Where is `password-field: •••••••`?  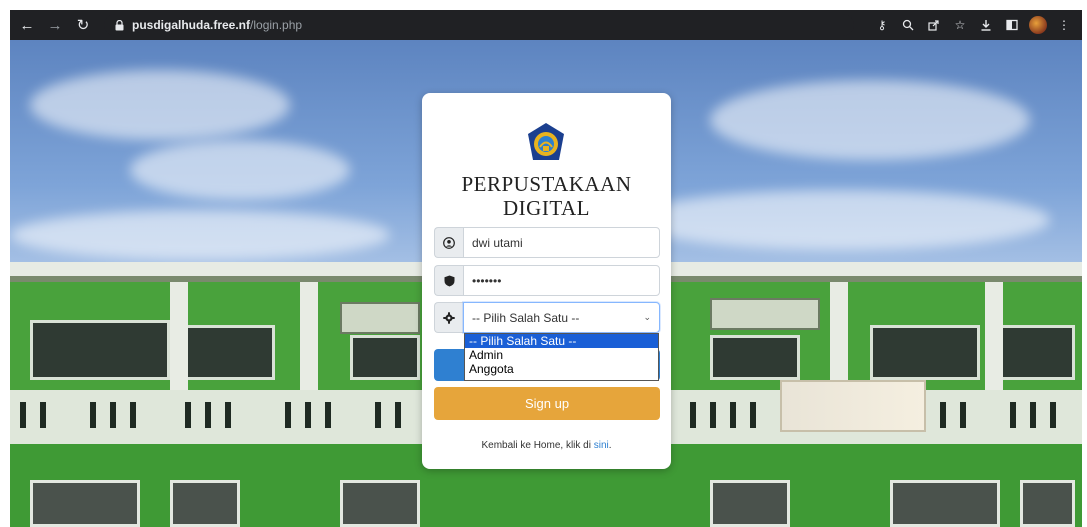
password-field: ••••••• is located at coordinates (561, 280).